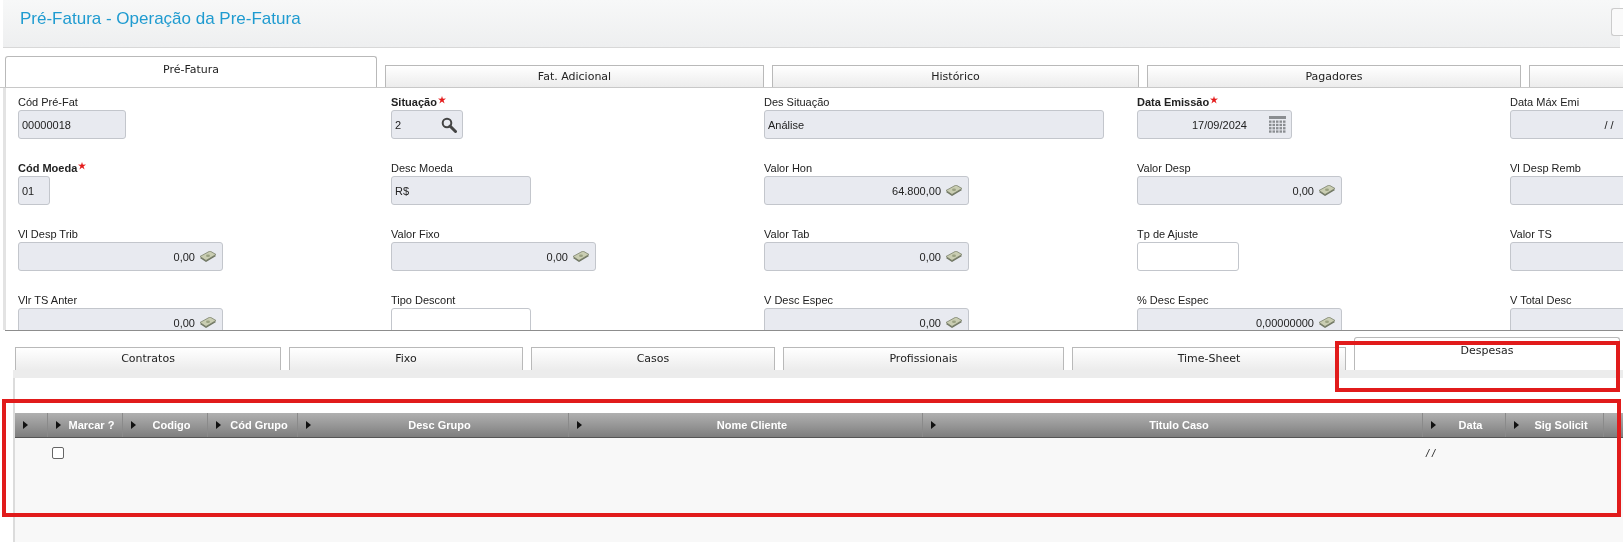  What do you see at coordinates (955, 76) in the screenshot?
I see `tab: Histórico` at bounding box center [955, 76].